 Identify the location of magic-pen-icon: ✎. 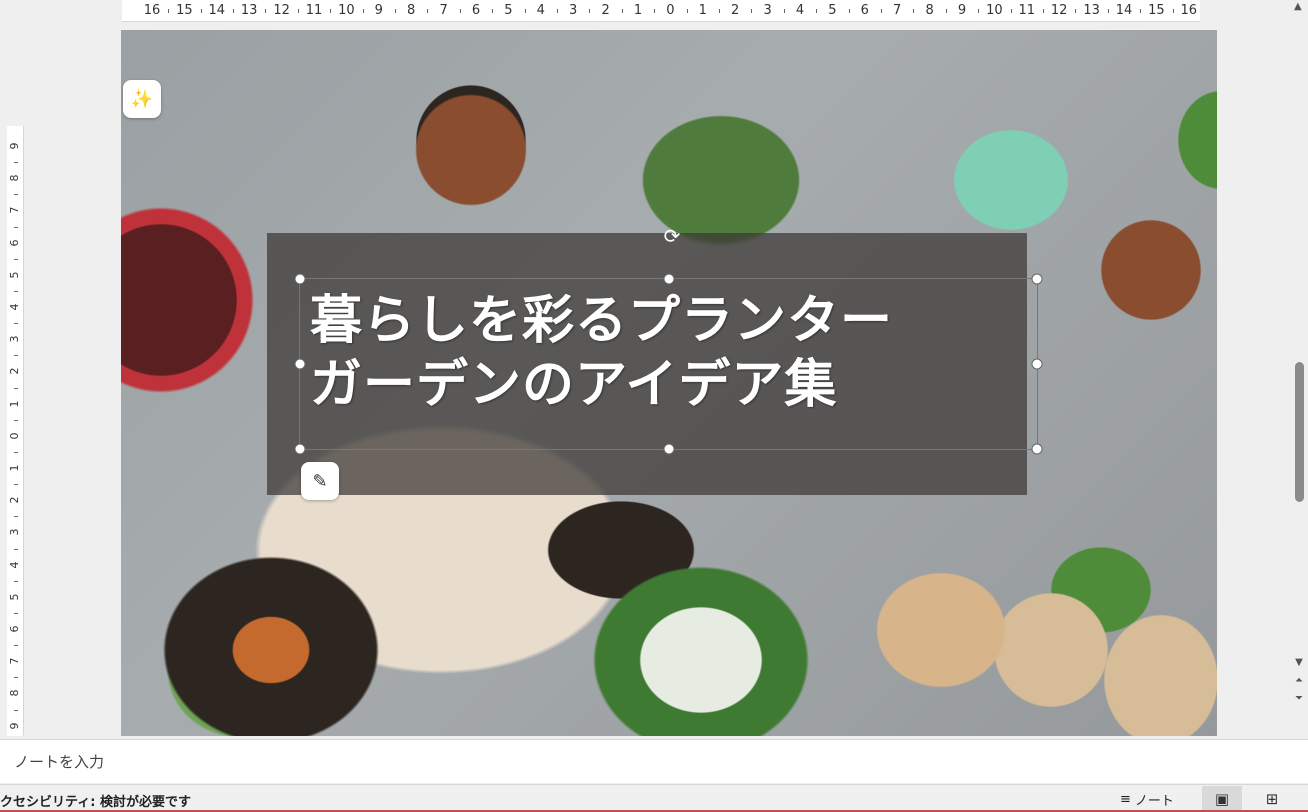
(320, 481).